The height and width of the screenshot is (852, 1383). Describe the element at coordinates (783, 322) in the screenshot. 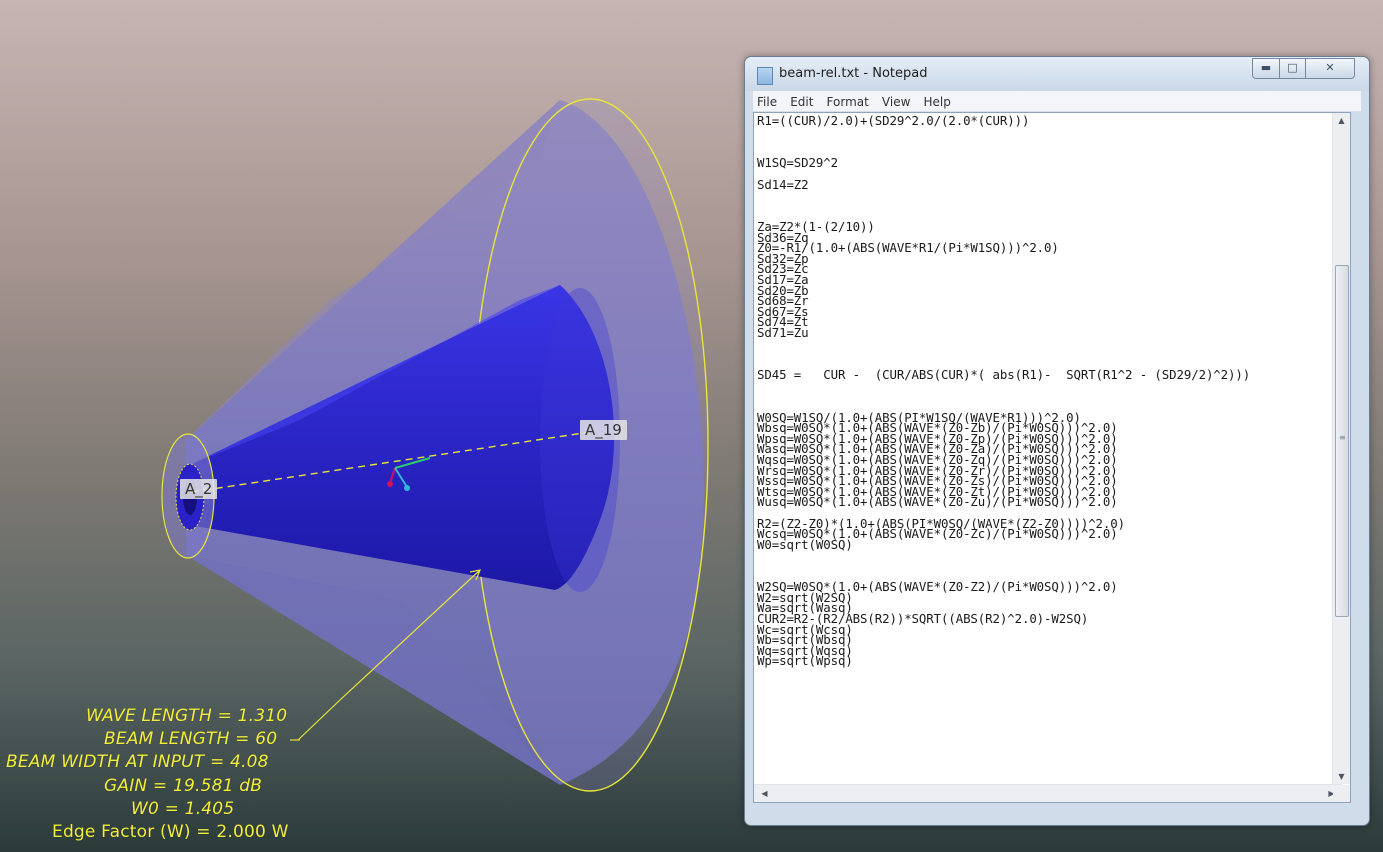

I see `text-line: Sd74=Zt` at that location.